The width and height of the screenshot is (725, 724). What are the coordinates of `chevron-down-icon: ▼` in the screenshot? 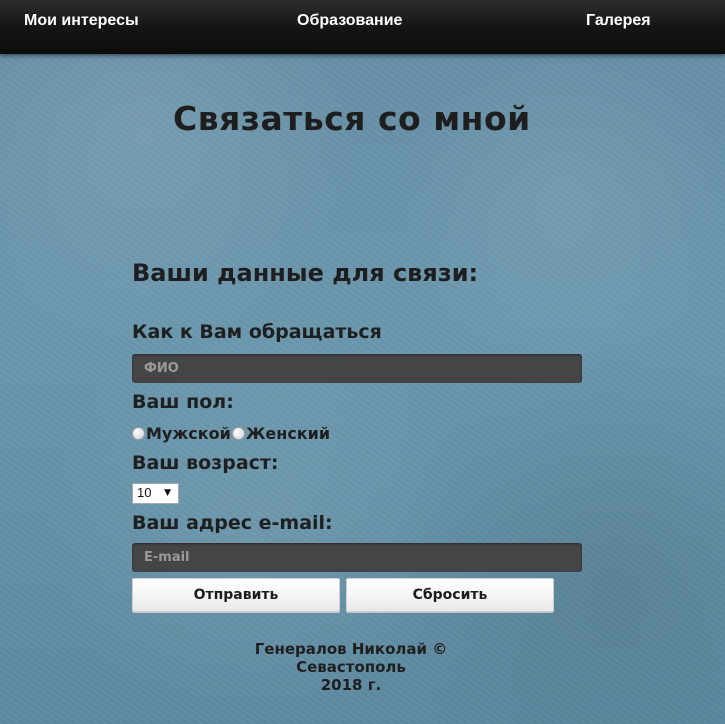 It's located at (167, 493).